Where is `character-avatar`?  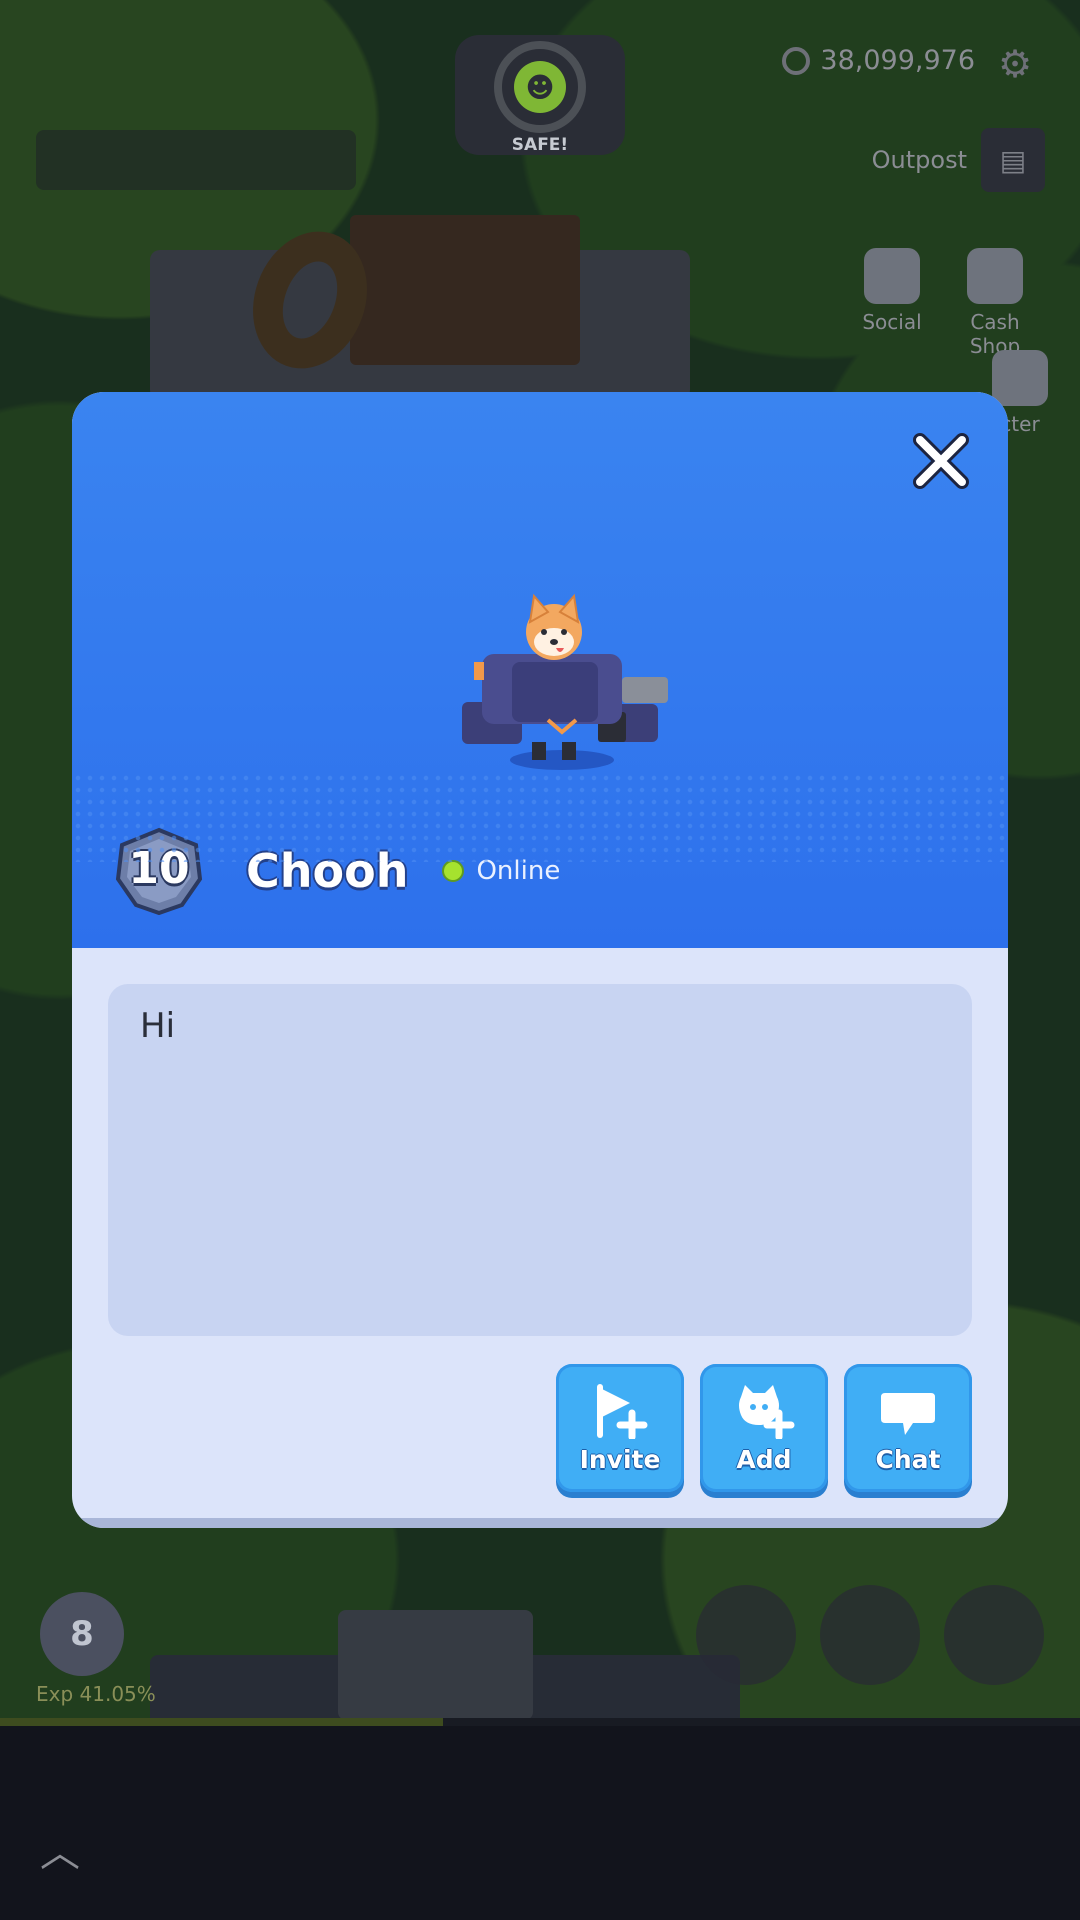
character-avatar is located at coordinates (565, 681).